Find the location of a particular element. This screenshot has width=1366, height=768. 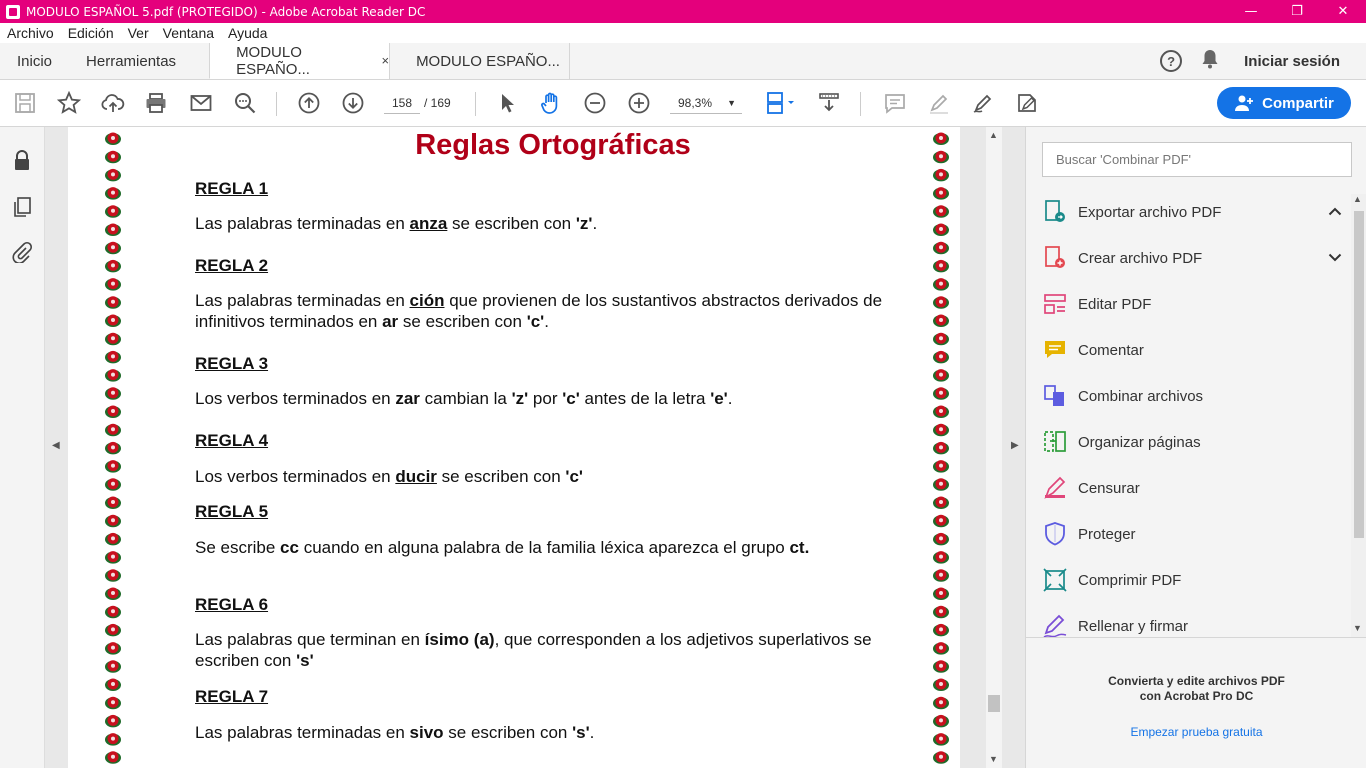

share-button: Compartir is located at coordinates (1284, 103).